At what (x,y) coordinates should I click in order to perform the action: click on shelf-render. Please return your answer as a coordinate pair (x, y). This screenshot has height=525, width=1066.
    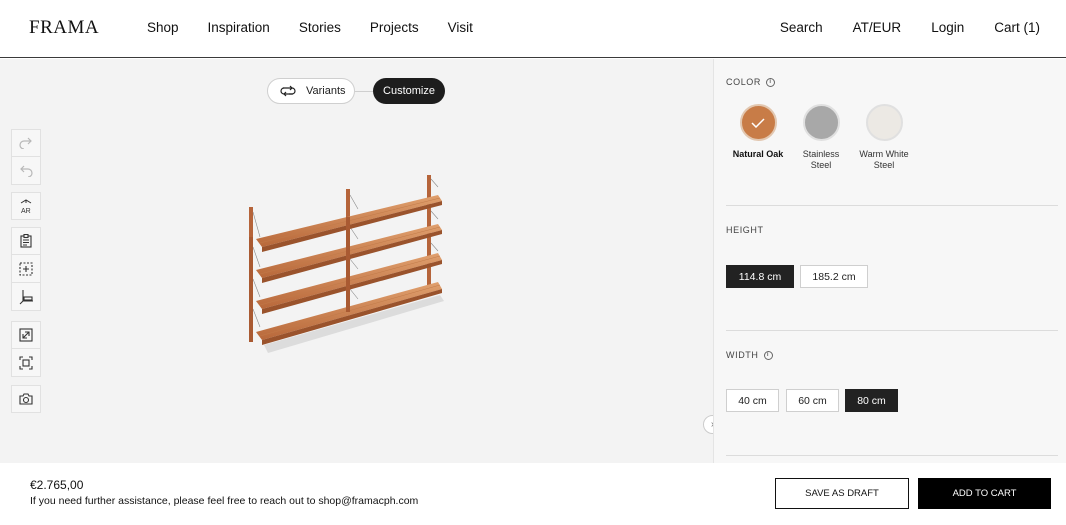
    Looking at the image, I should click on (345, 269).